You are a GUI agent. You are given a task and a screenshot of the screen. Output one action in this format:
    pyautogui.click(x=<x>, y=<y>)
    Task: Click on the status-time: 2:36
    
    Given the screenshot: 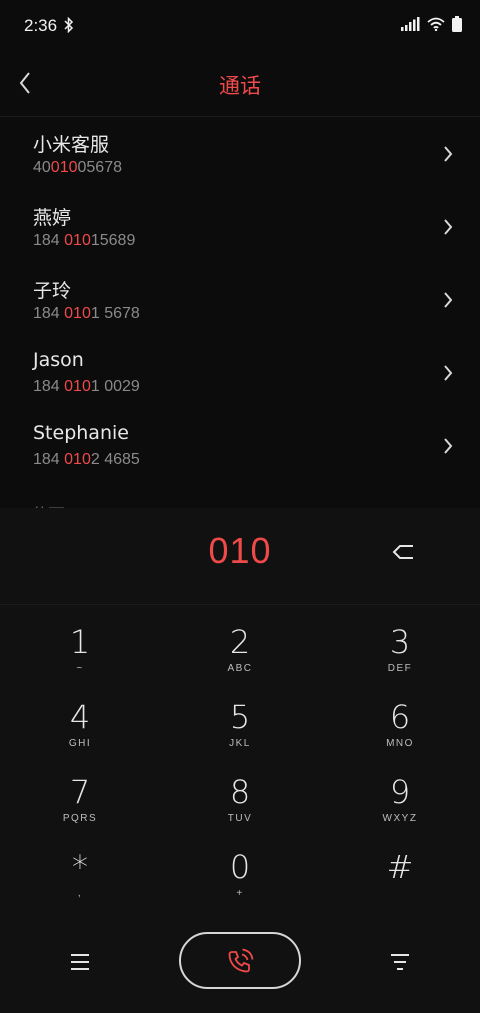 What is the action you would take?
    pyautogui.click(x=41, y=25)
    